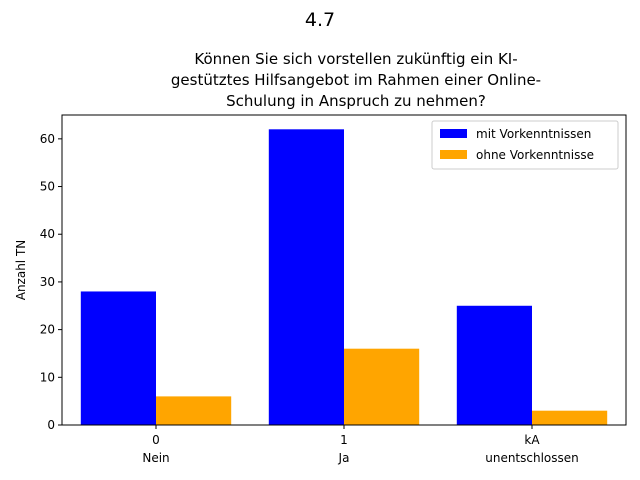  What do you see at coordinates (344, 440) in the screenshot?
I see `x-tick-label-code: 1` at bounding box center [344, 440].